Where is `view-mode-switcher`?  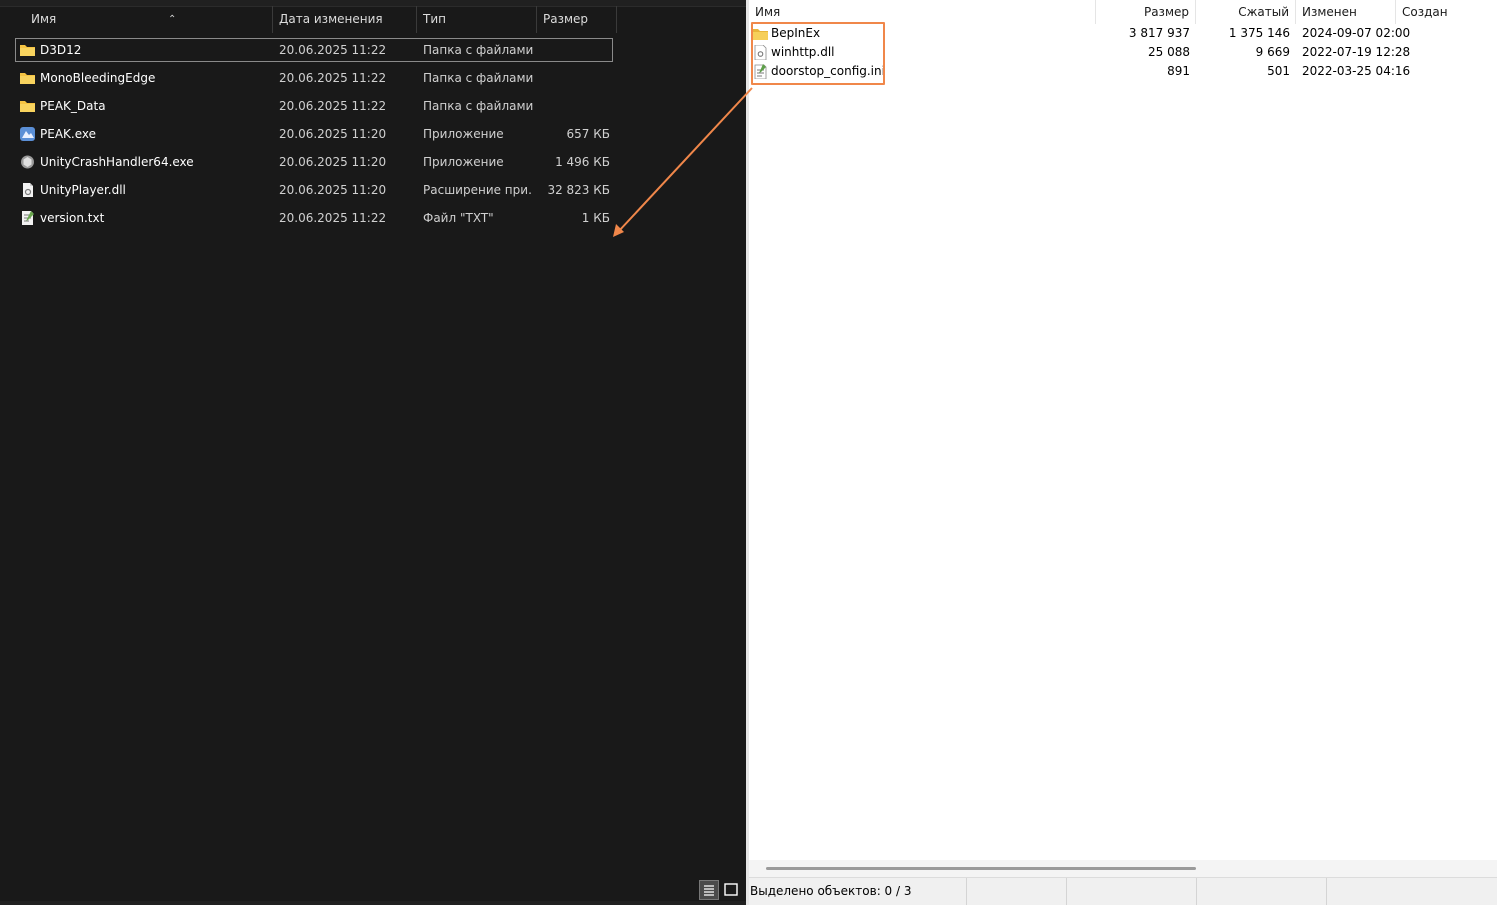
view-mode-switcher is located at coordinates (720, 890).